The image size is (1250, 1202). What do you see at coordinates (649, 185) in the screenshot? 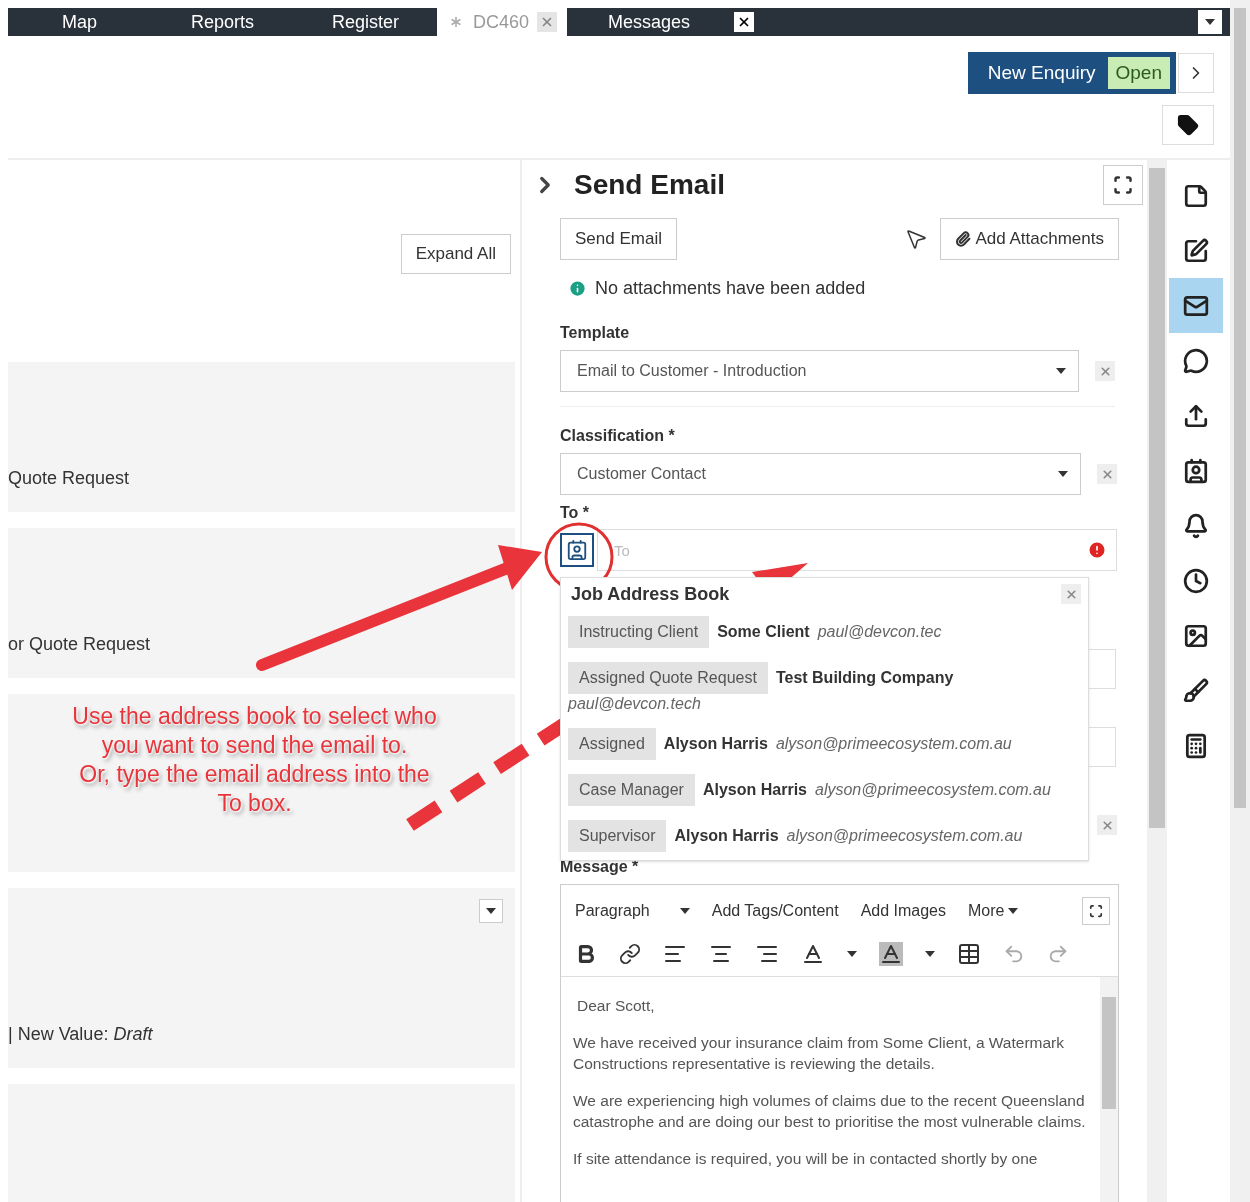
I see `panel-title: Send Email` at bounding box center [649, 185].